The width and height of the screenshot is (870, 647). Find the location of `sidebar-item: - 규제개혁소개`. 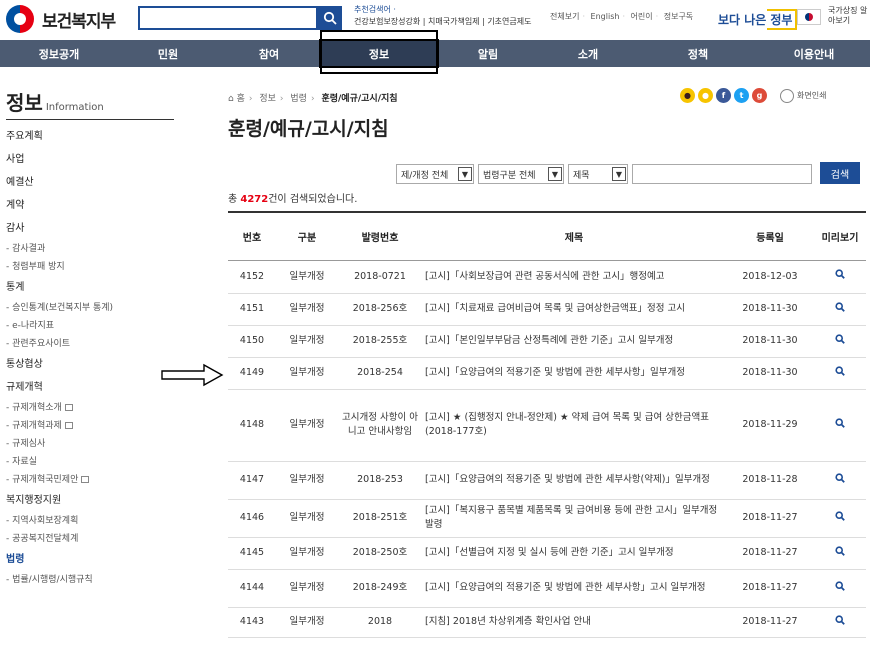

sidebar-item: - 규제개혁소개 is located at coordinates (91, 408).